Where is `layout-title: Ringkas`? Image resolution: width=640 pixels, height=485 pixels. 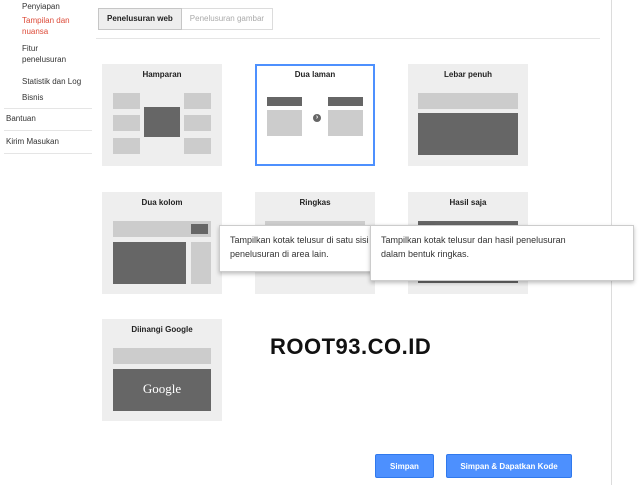
layout-title: Ringkas is located at coordinates (315, 202).